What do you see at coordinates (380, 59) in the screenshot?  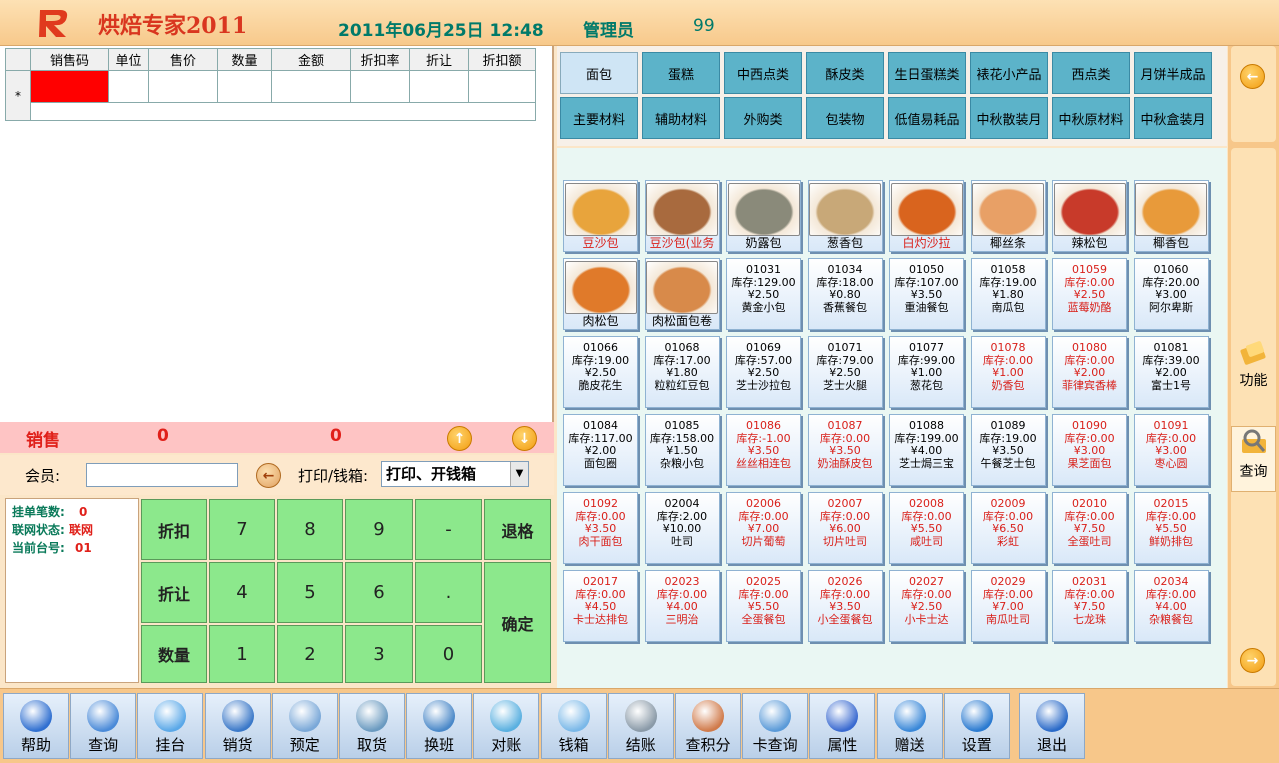 I see `column-header: 折扣率` at bounding box center [380, 59].